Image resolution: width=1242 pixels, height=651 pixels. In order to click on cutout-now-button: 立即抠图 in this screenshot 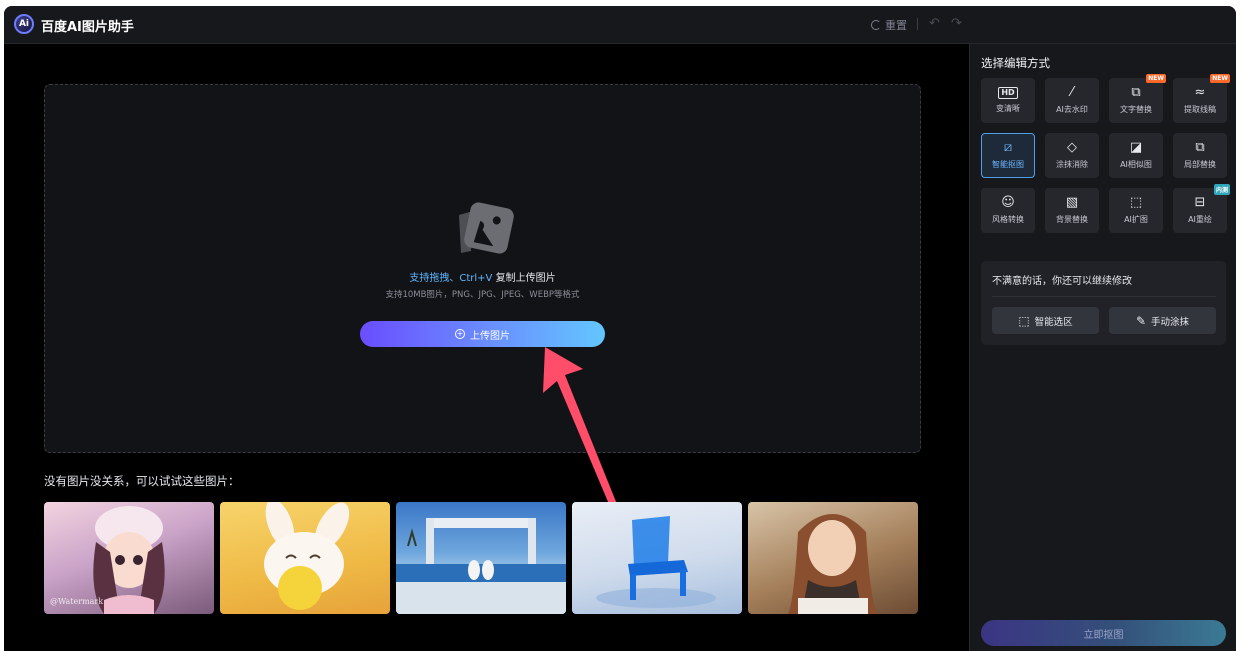, I will do `click(1103, 633)`.